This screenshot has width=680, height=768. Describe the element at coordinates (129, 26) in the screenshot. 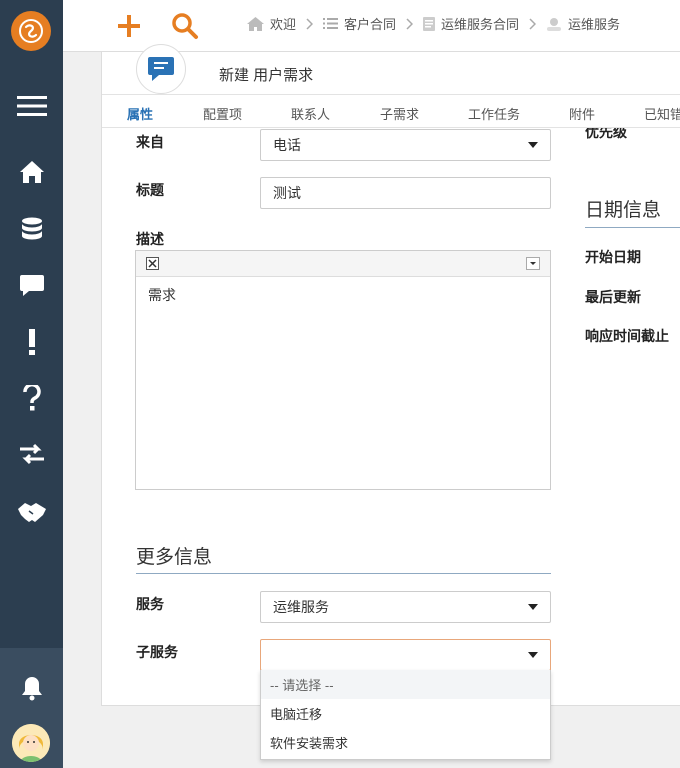

I see `add-icon` at that location.